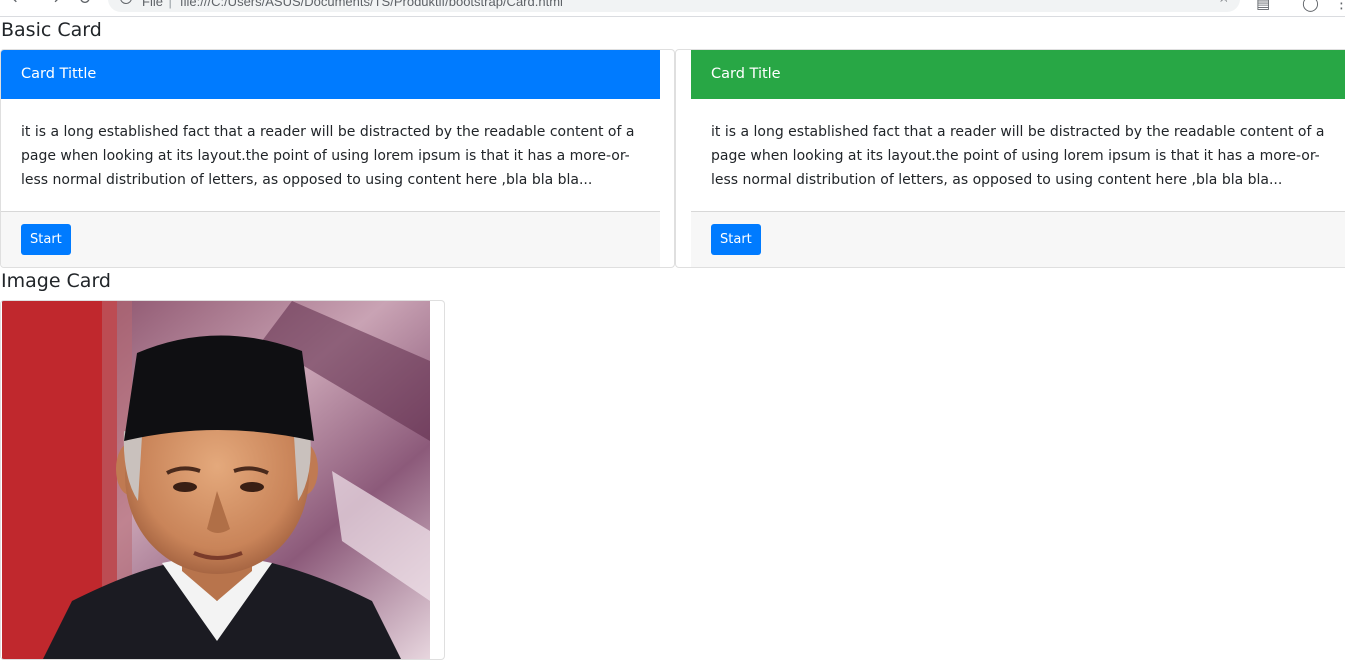  I want to click on card-header: Card Title, so click(1018, 74).